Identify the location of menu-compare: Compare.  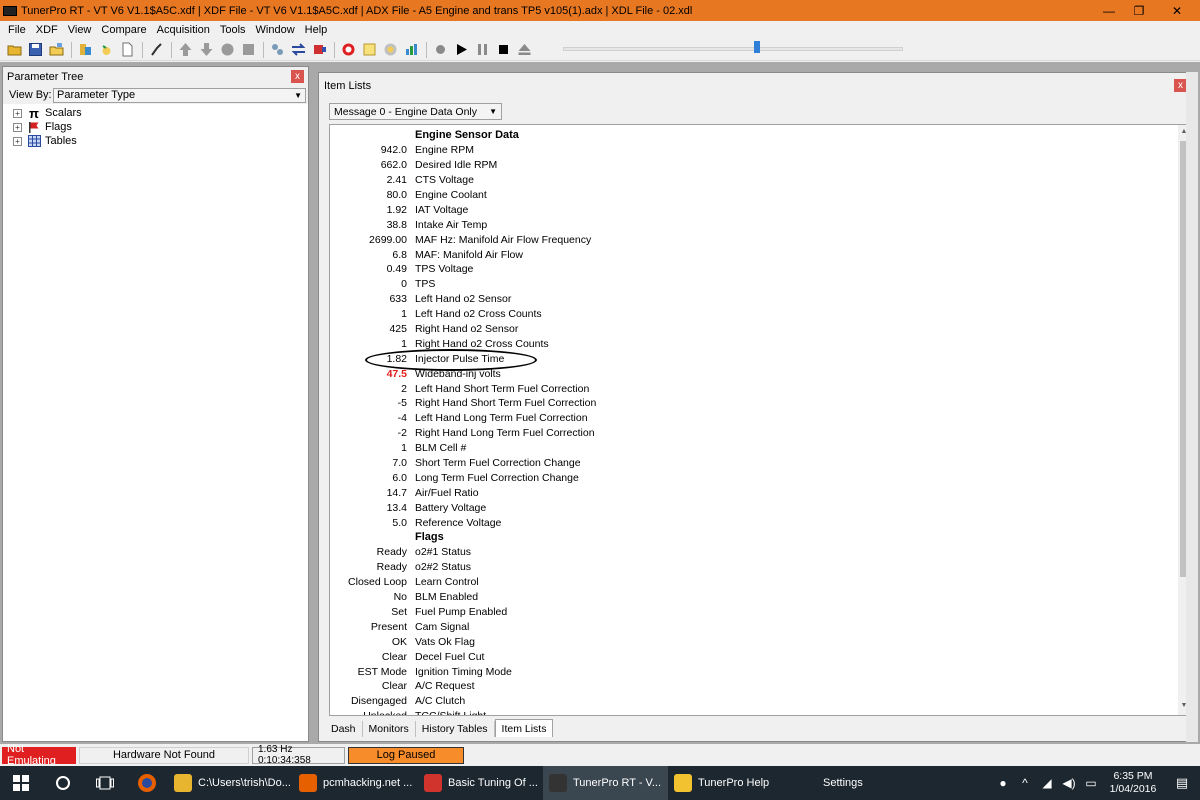
(123, 30).